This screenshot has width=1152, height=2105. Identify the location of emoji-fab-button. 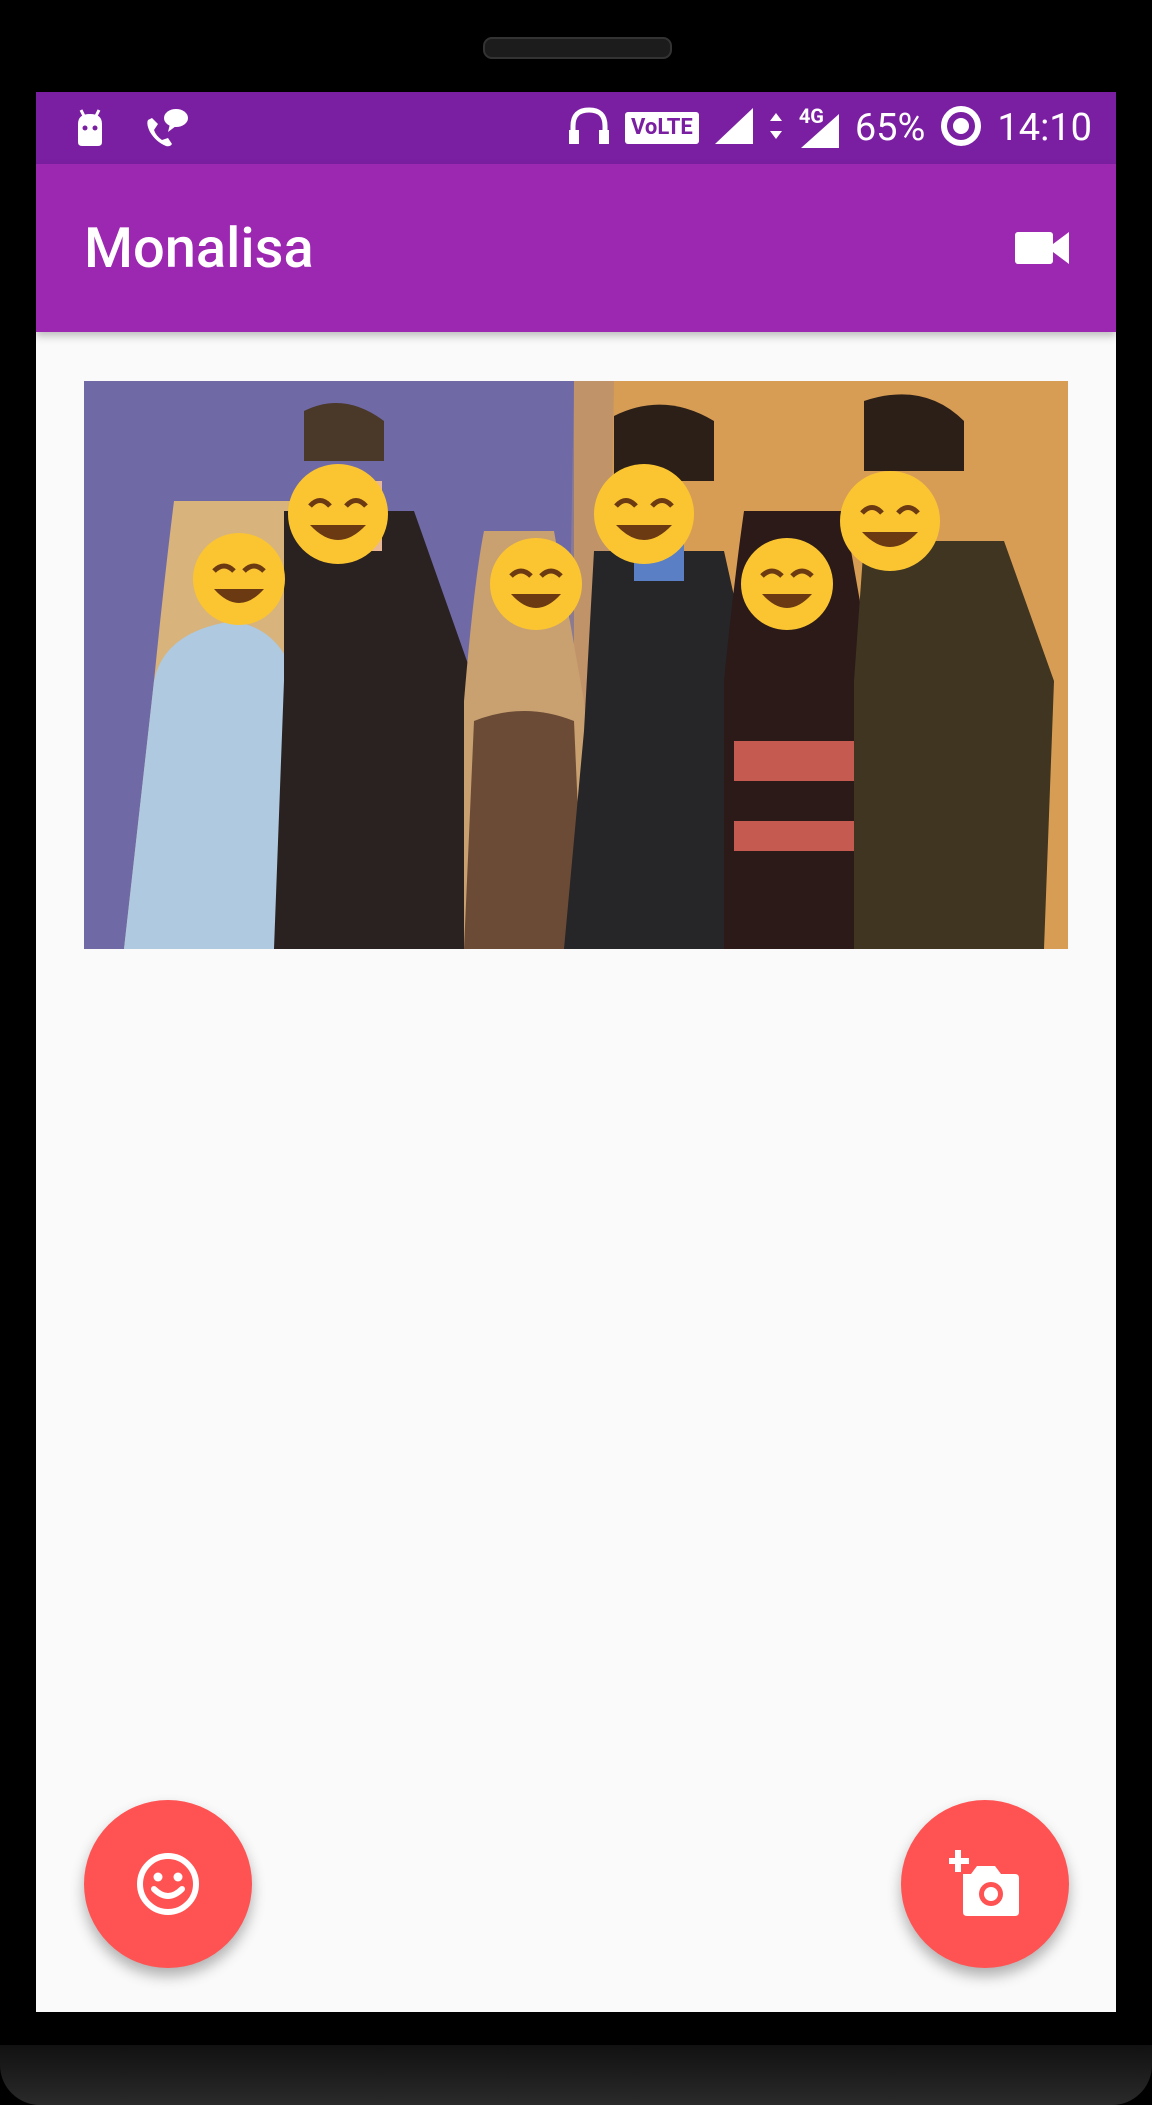
(168, 1884).